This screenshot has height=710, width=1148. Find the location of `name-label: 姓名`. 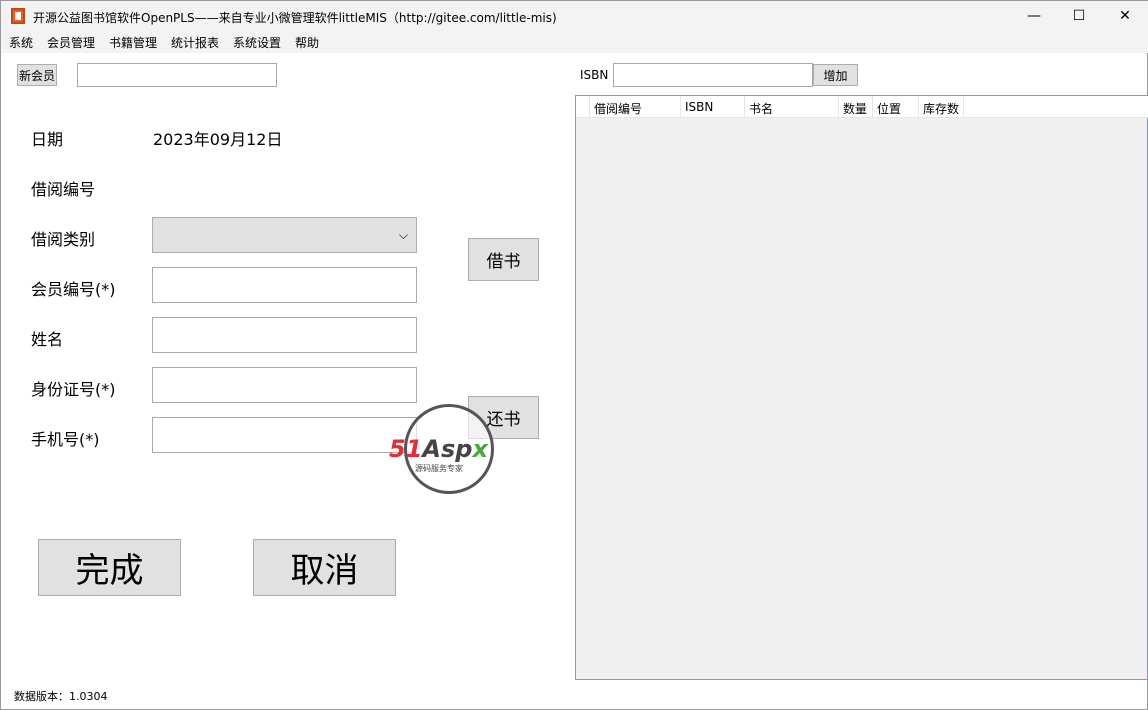

name-label: 姓名 is located at coordinates (47, 339).